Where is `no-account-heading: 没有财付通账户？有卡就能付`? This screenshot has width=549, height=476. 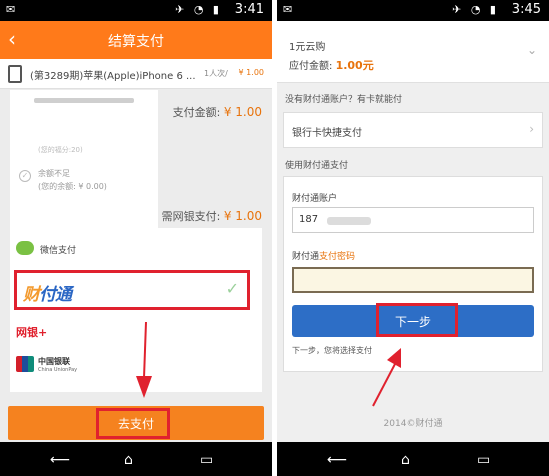
no-account-heading: 没有财付通账户？有卡就能付 is located at coordinates (344, 100).